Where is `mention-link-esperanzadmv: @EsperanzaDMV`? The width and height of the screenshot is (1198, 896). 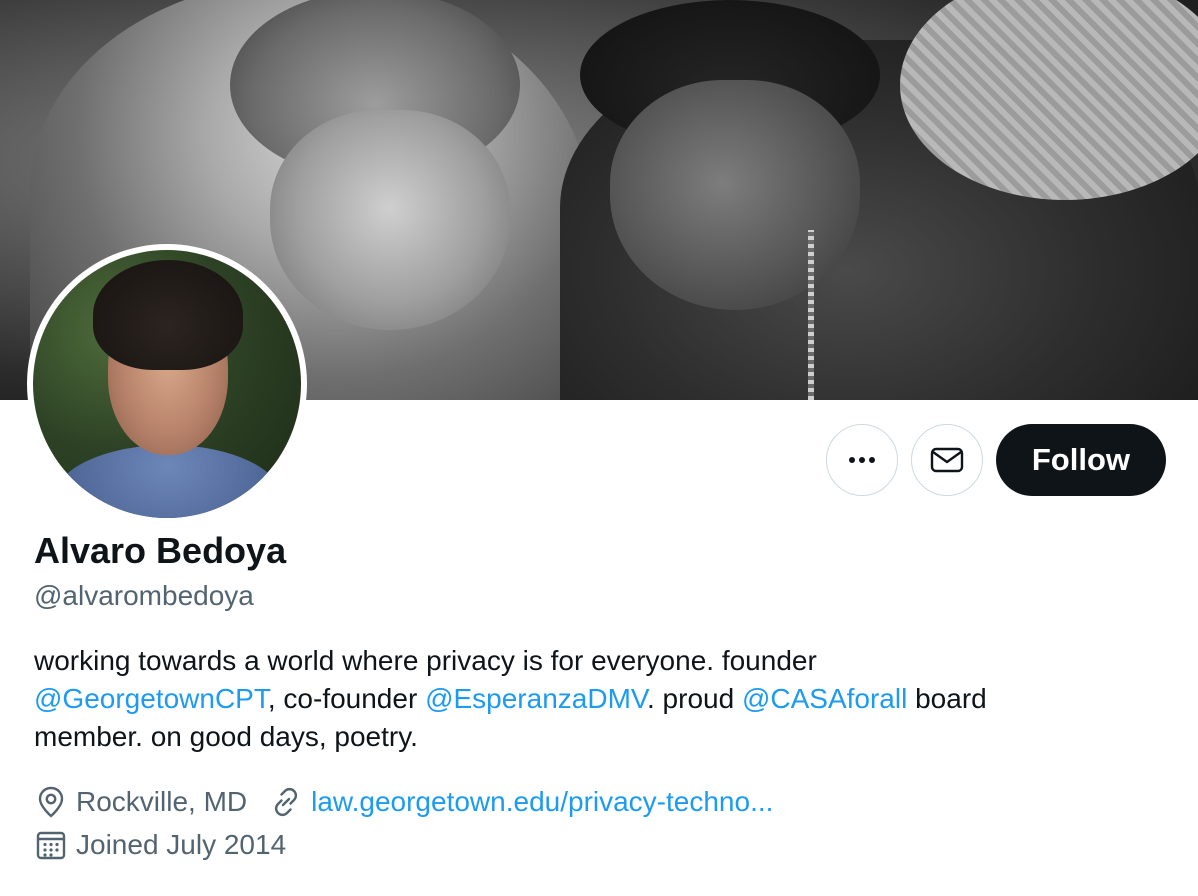 mention-link-esperanzadmv: @EsperanzaDMV is located at coordinates (536, 698).